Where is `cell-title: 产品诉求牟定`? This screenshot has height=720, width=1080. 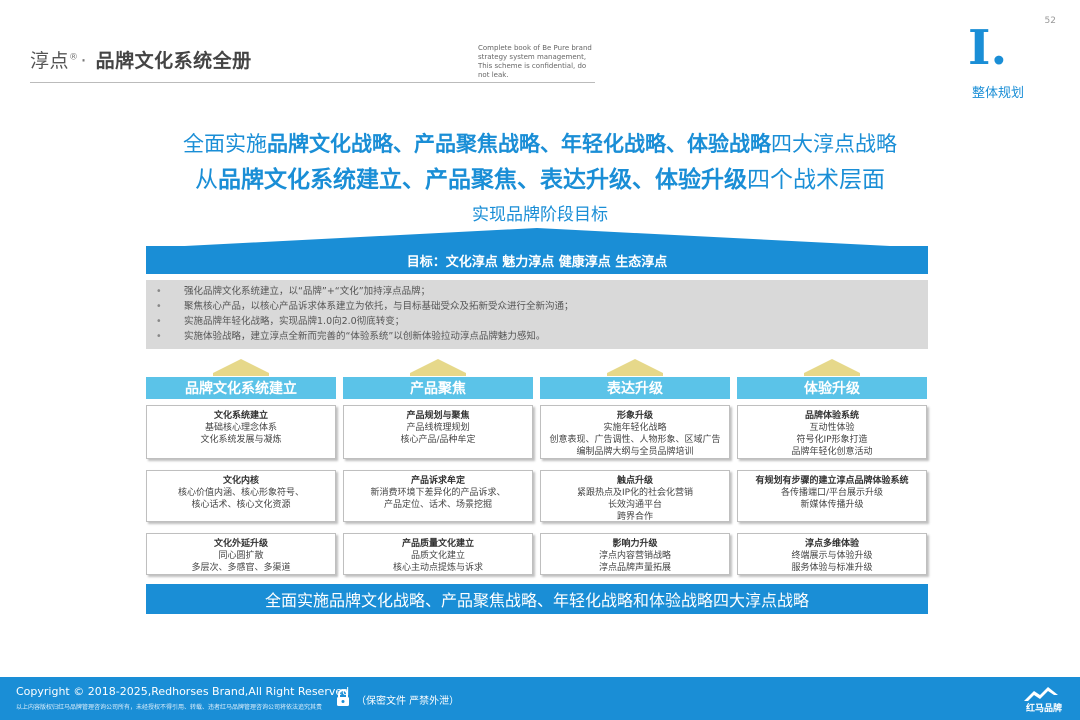 cell-title: 产品诉求牟定 is located at coordinates (437, 481).